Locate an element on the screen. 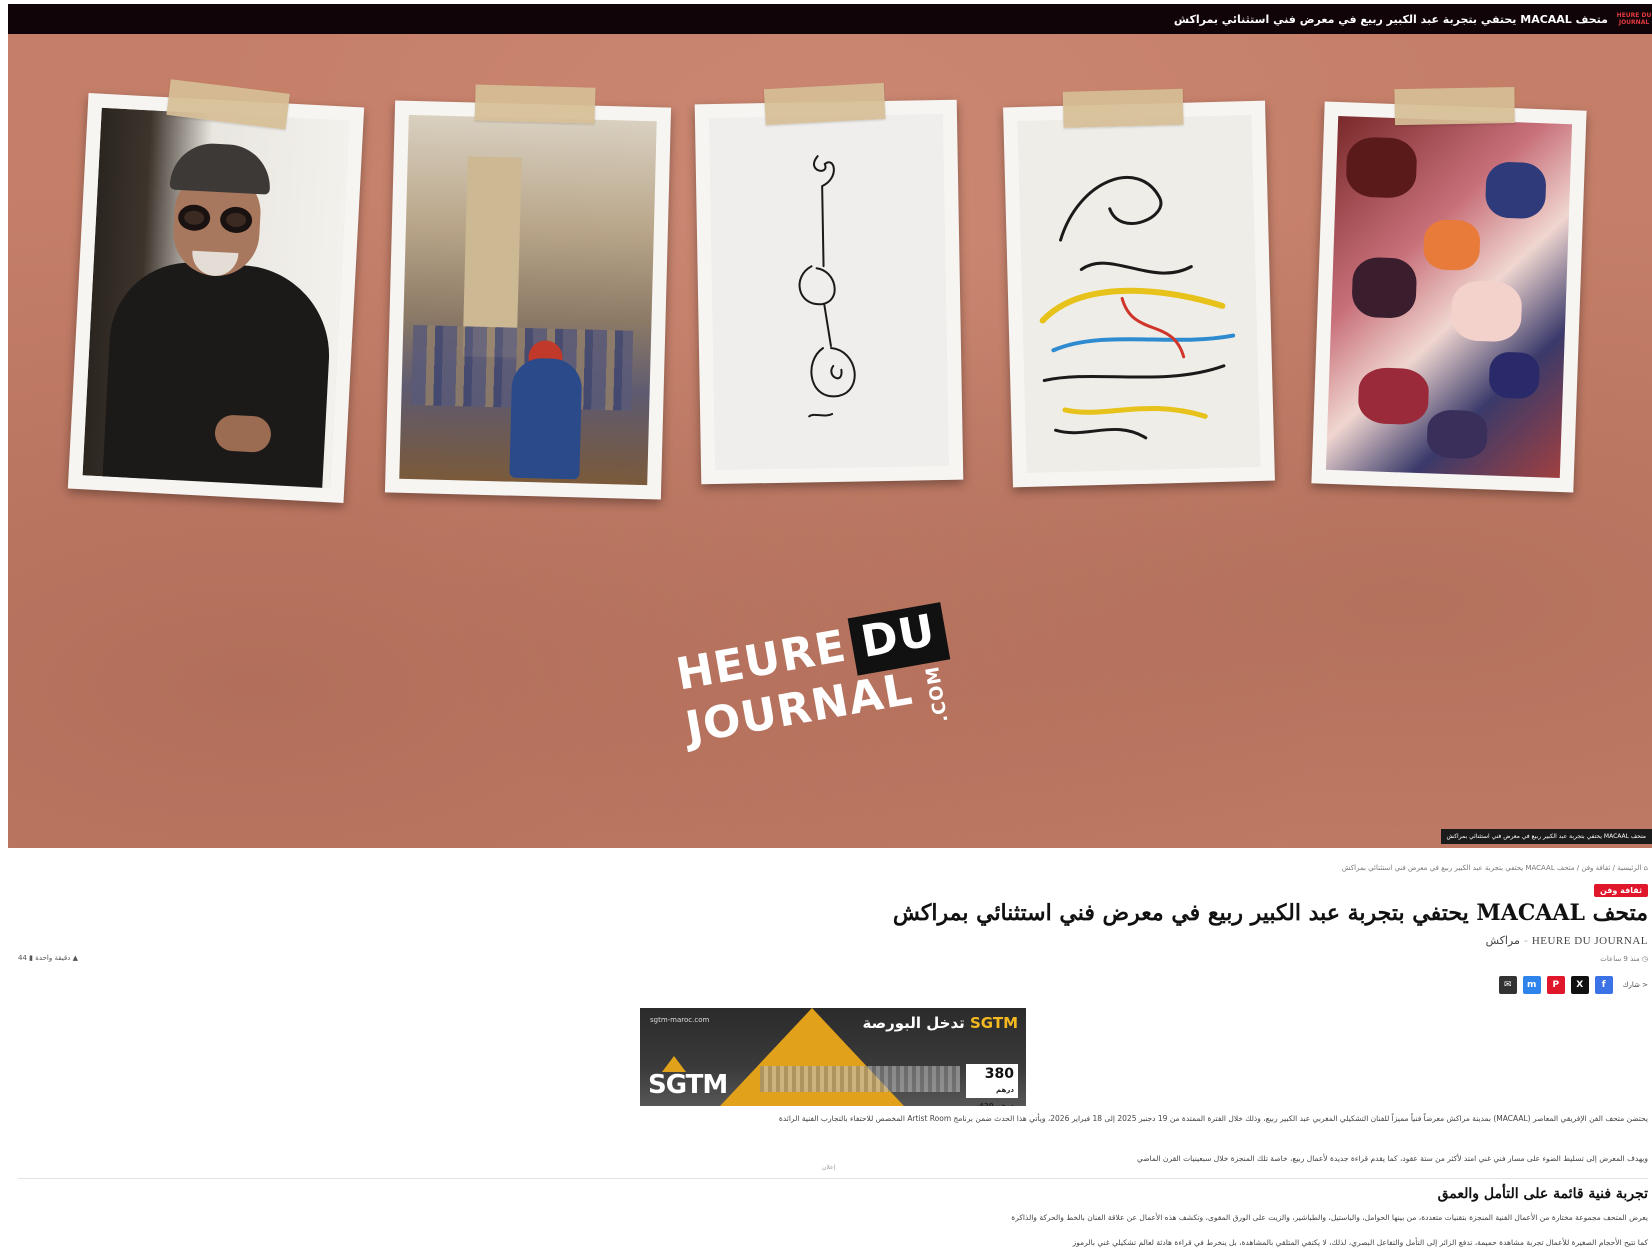  article-meta: دقيقة واحدة ▮ 44 ▲ is located at coordinates (48, 958).